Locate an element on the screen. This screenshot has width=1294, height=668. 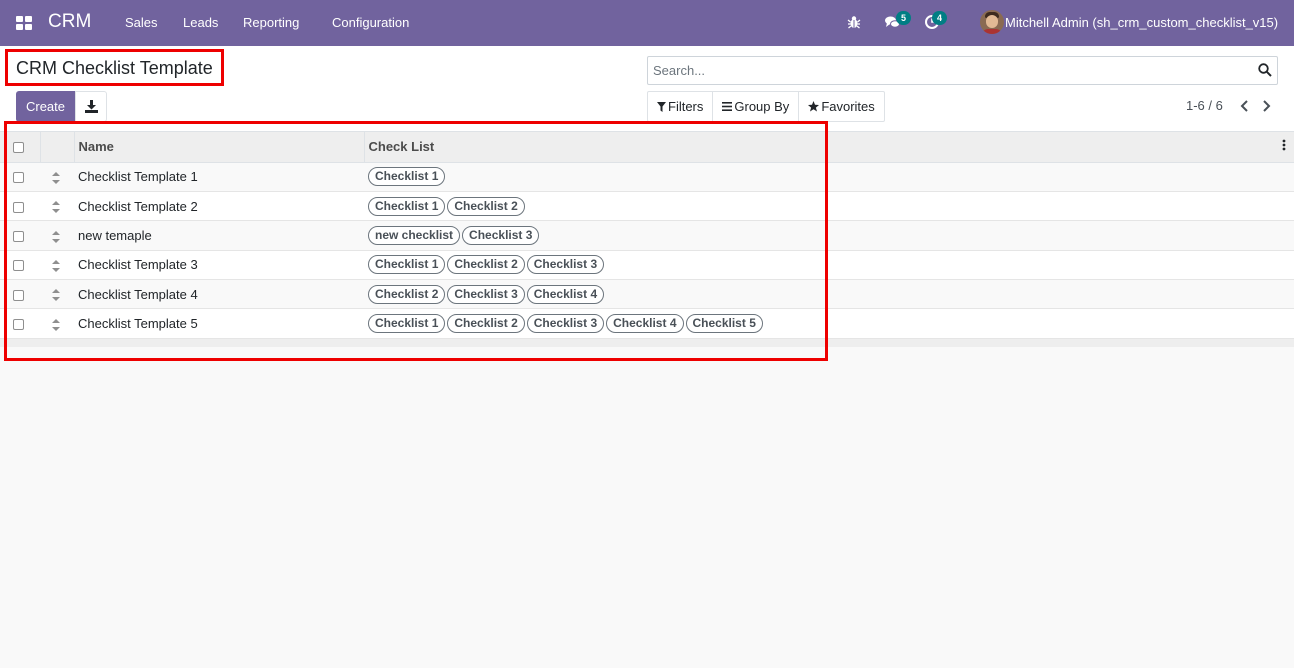
export-button is located at coordinates (91, 106).